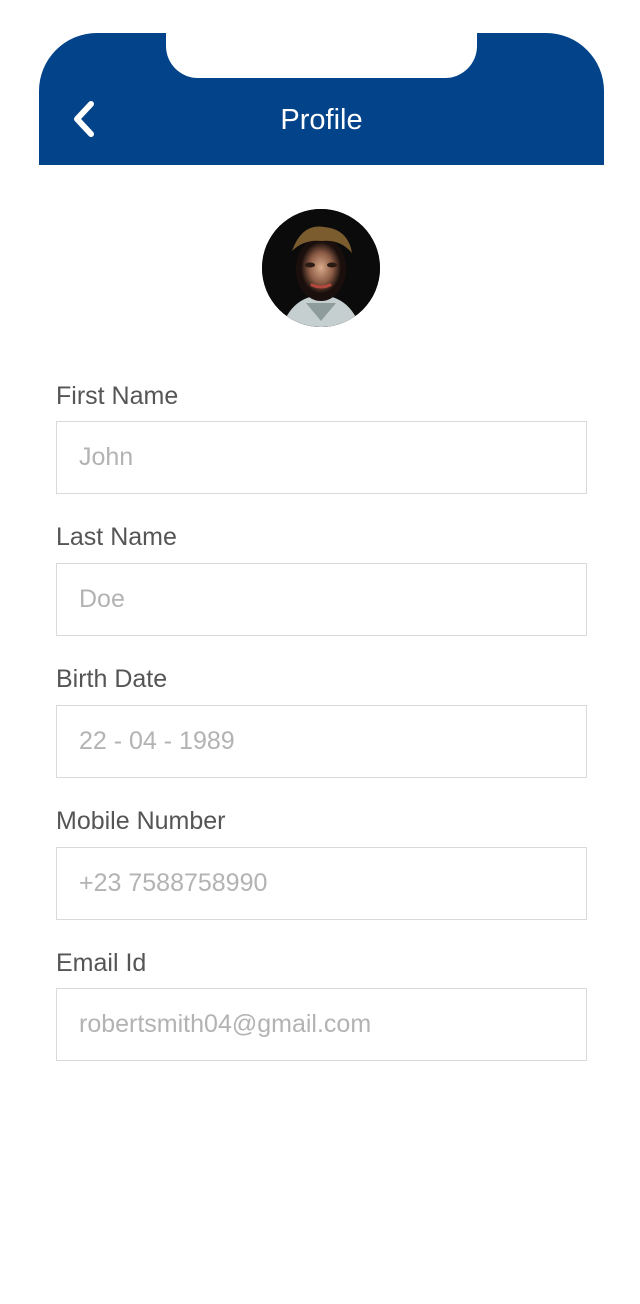 The height and width of the screenshot is (1304, 640). Describe the element at coordinates (321, 741) in the screenshot. I see `birth-date-input` at that location.